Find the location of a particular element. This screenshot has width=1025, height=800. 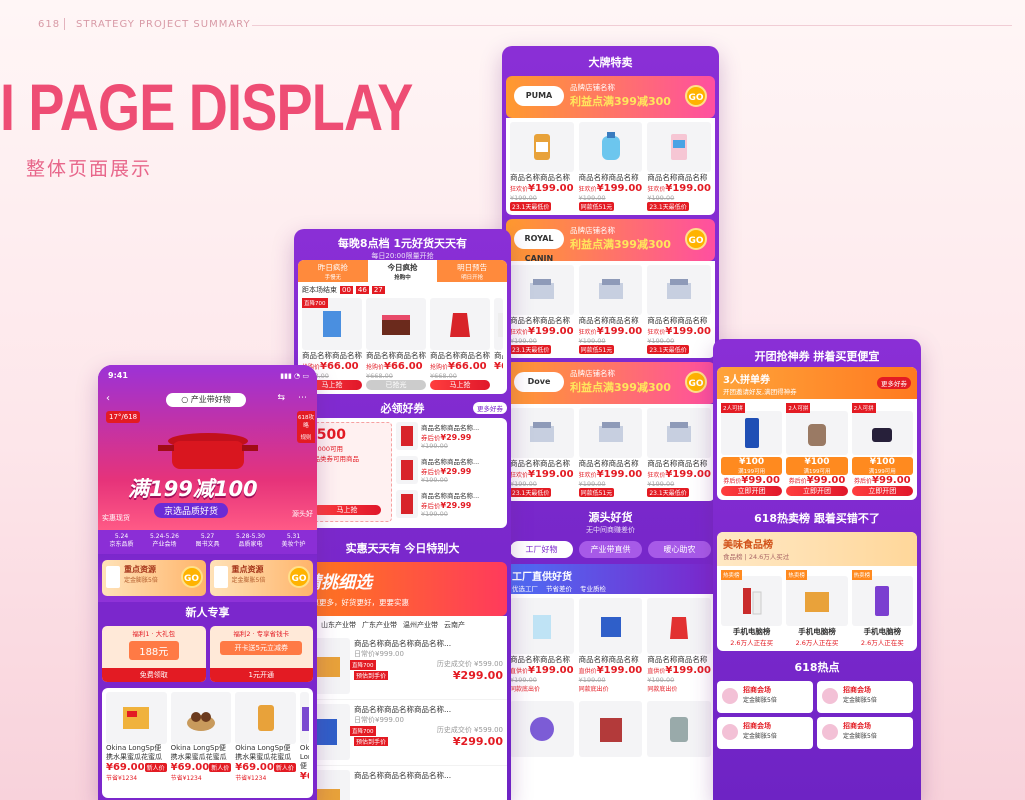

daily-tab: 云南产 is located at coordinates (454, 625).